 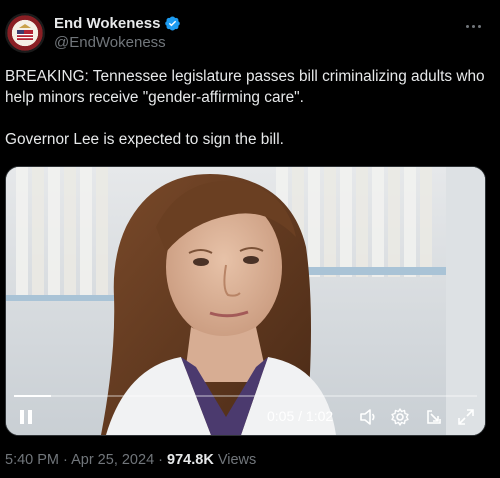 What do you see at coordinates (250, 33) in the screenshot?
I see `tweet-header: End Wokeness @EndWokeness` at bounding box center [250, 33].